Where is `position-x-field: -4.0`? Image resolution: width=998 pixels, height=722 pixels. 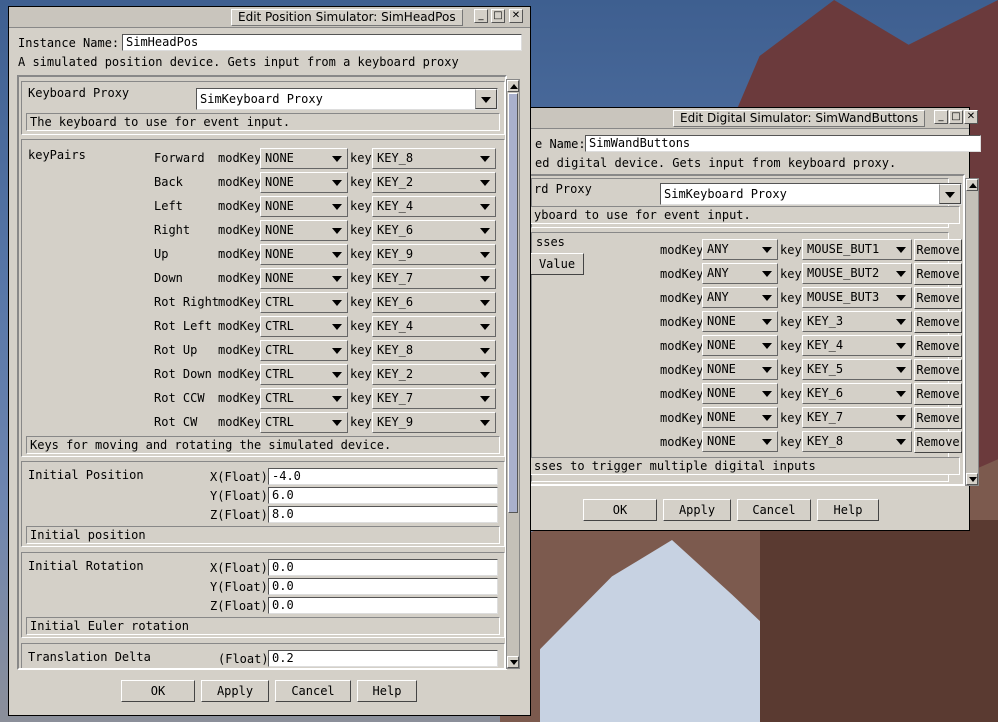 position-x-field: -4.0 is located at coordinates (383, 476).